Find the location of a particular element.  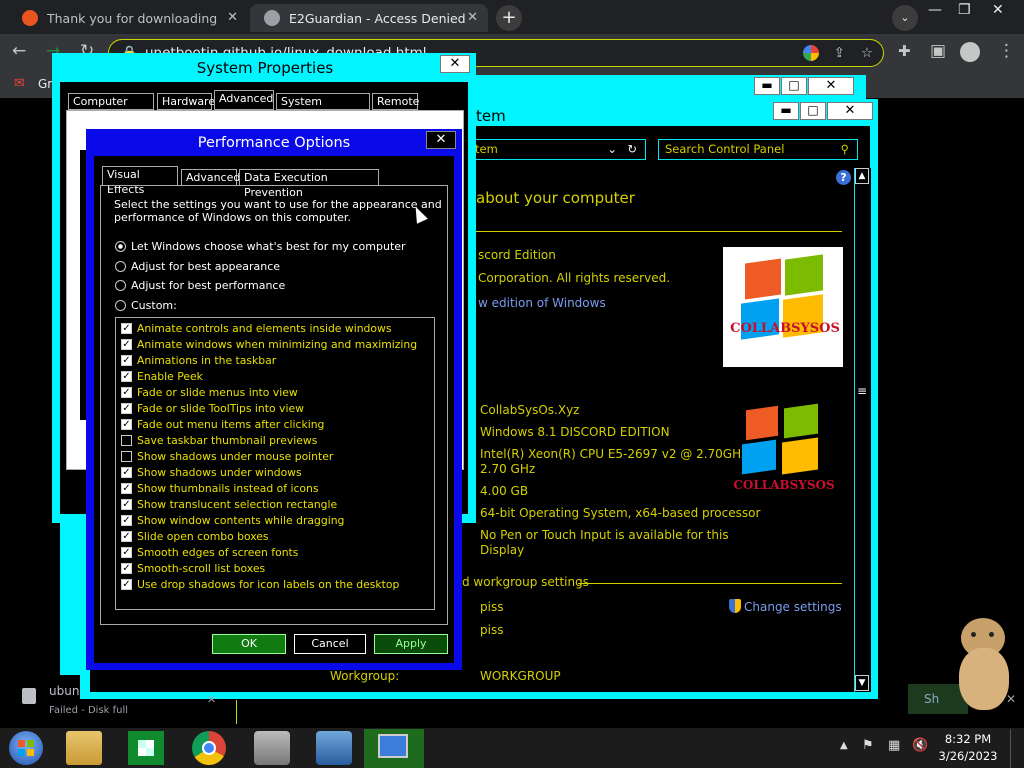

tab-computer-name: Computer Name is located at coordinates (111, 108).